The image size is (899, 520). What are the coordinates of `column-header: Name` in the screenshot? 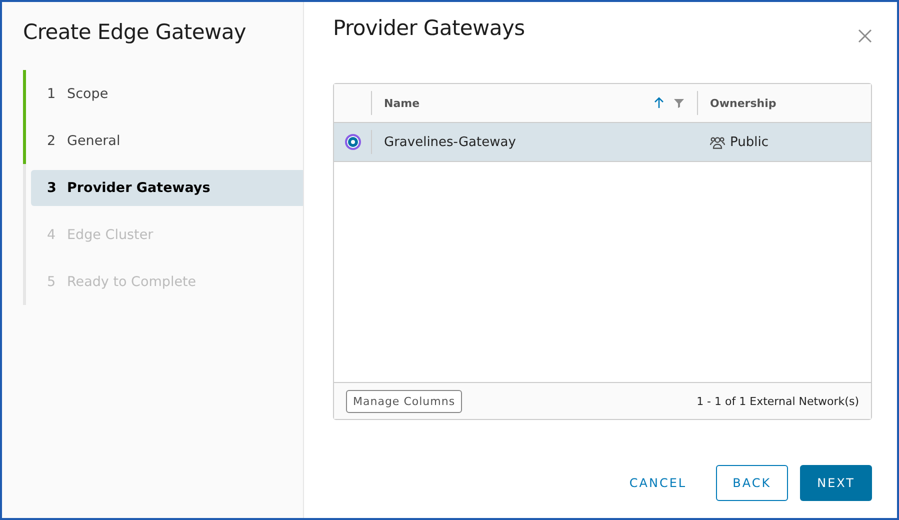 It's located at (402, 103).